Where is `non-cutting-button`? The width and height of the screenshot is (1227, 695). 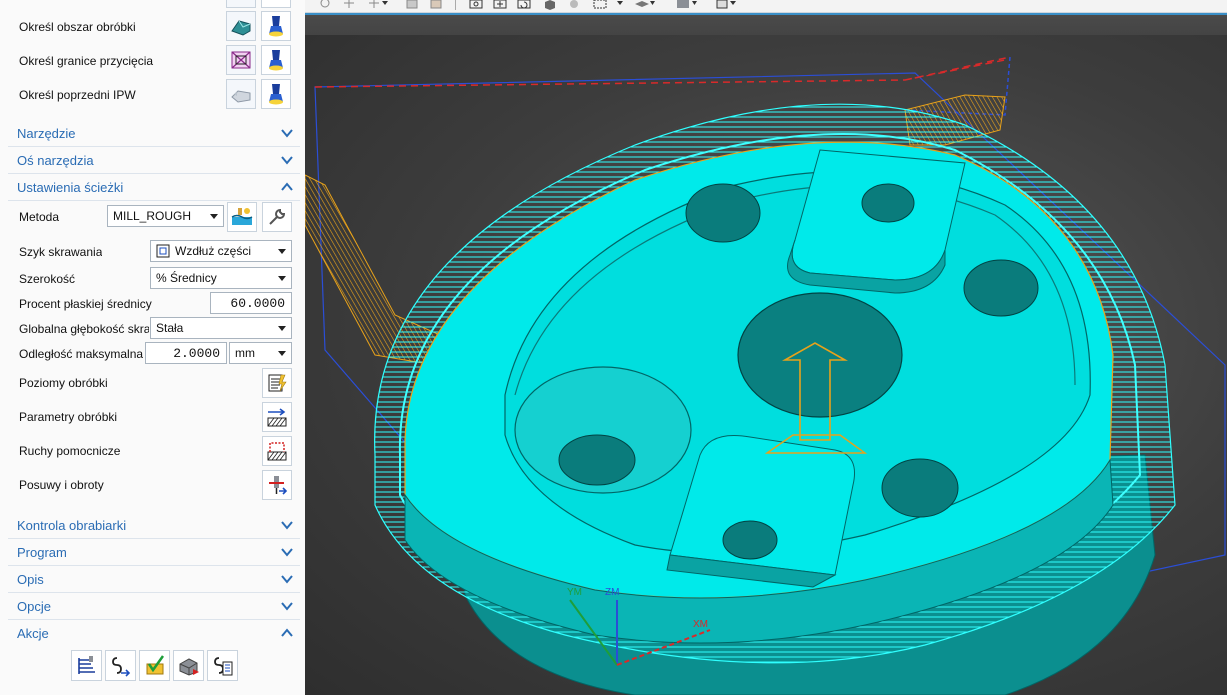 non-cutting-button is located at coordinates (277, 451).